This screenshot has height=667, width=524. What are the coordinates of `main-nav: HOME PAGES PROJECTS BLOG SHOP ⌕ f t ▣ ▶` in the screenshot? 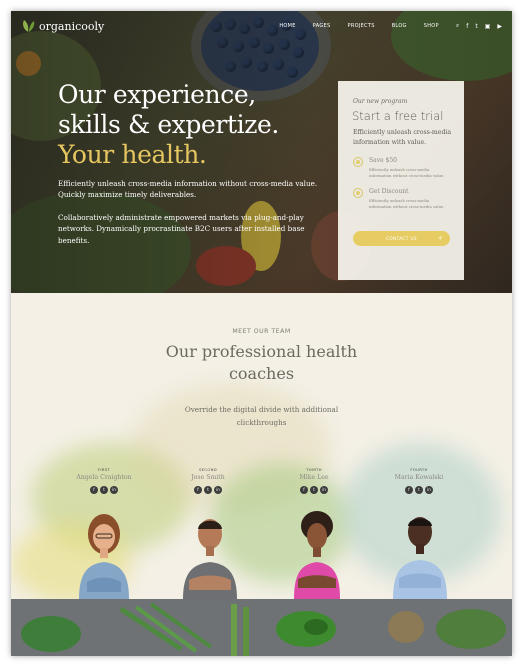 It's located at (382, 26).